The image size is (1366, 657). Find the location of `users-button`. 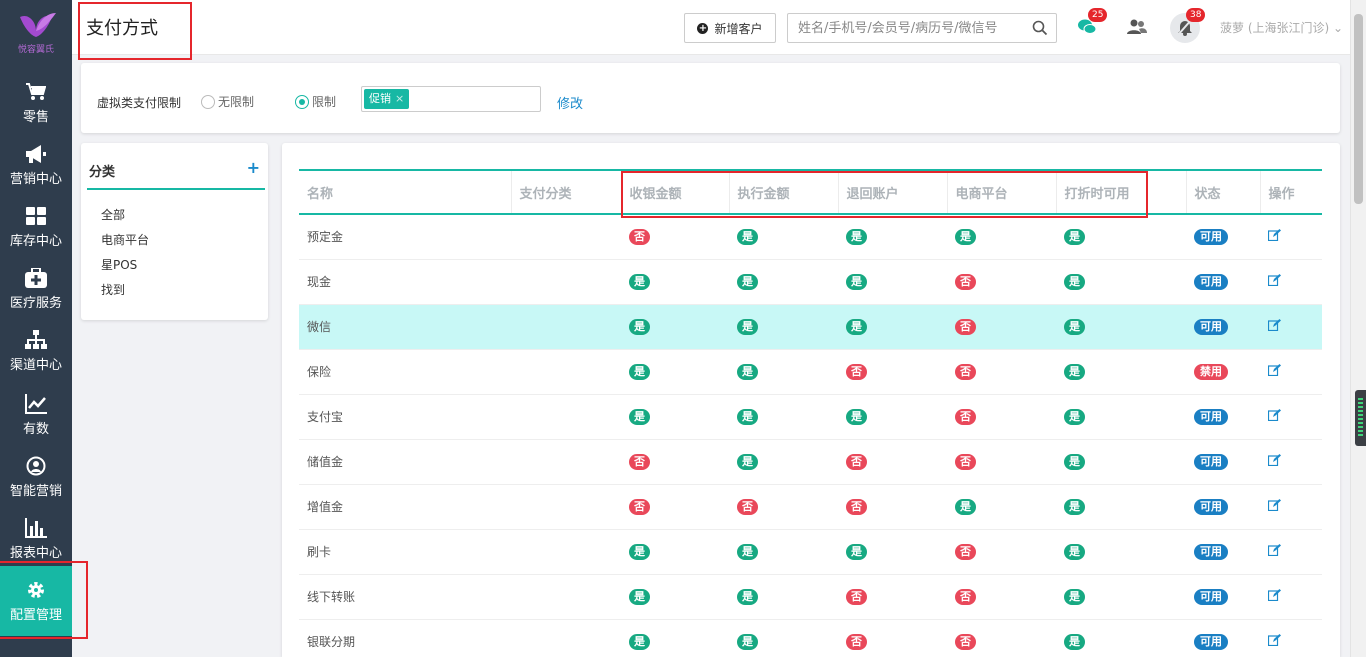

users-button is located at coordinates (1137, 28).